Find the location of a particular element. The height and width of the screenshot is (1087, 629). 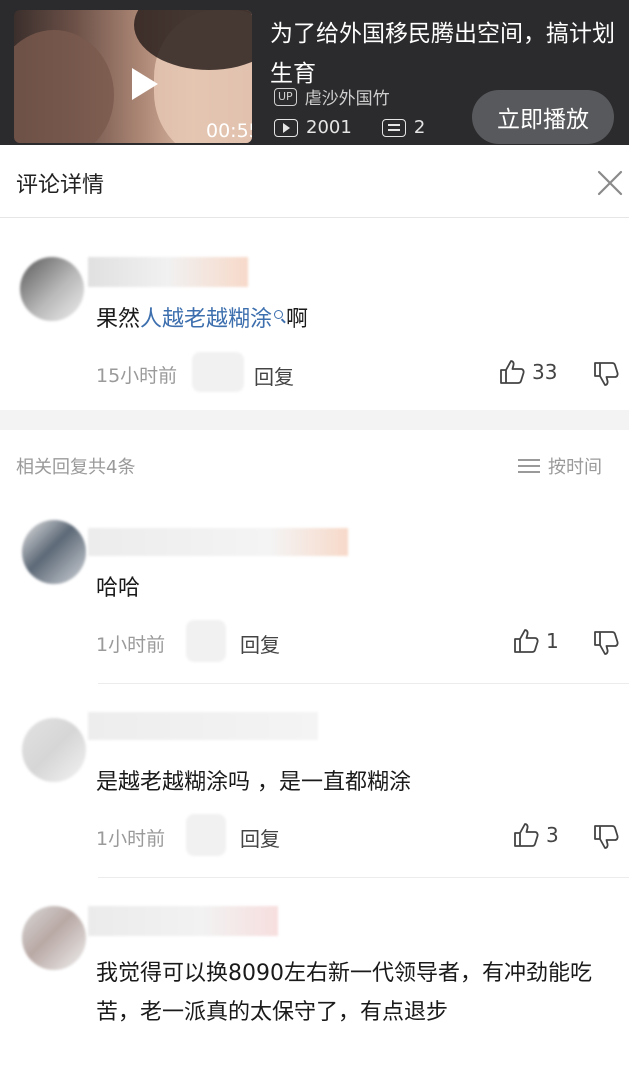

sort-button: 按时间 is located at coordinates (560, 466).